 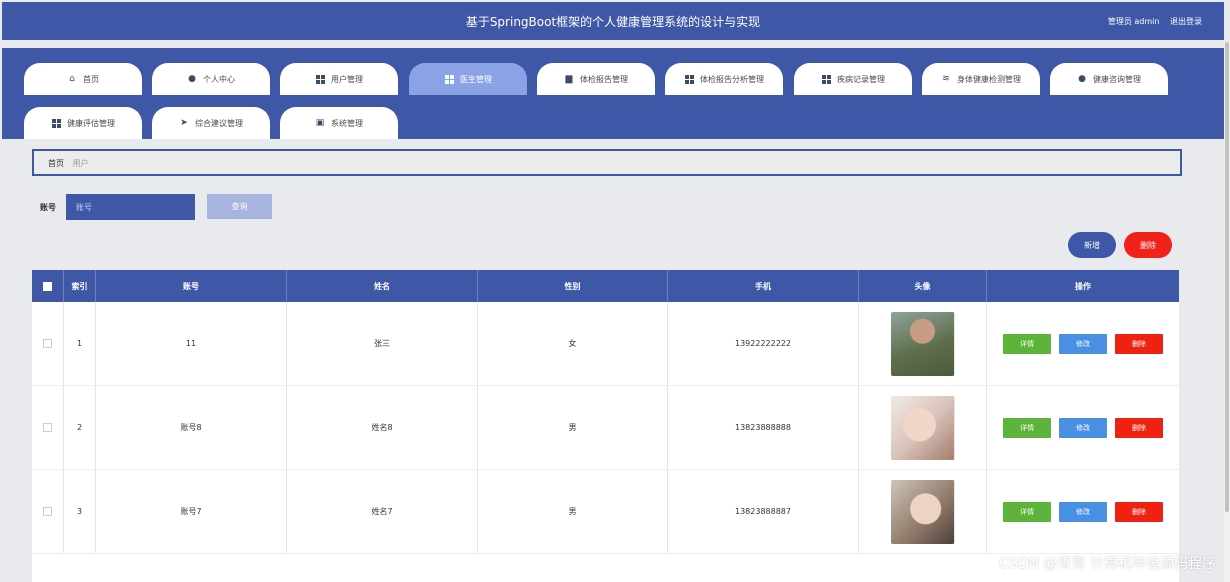 I want to click on account-search-input, so click(x=130, y=207).